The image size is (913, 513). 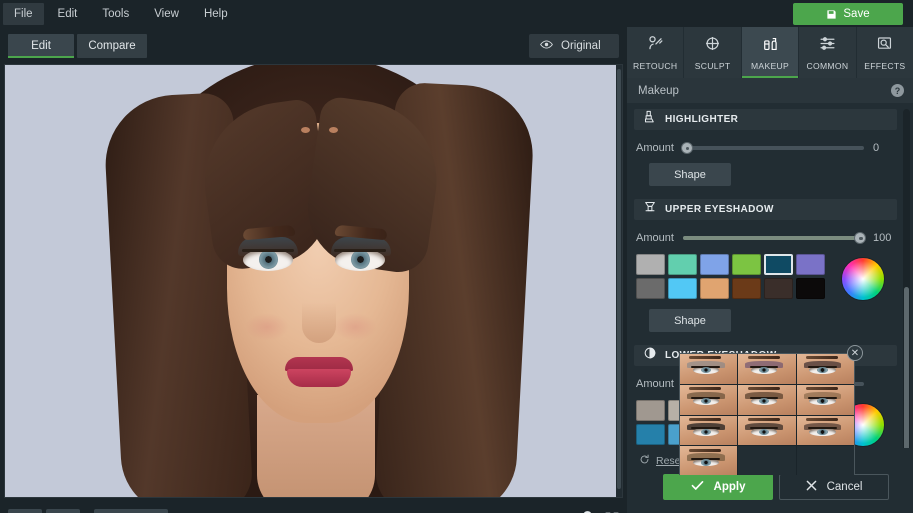 I want to click on tab-makeup: MAKEUP, so click(x=770, y=52).